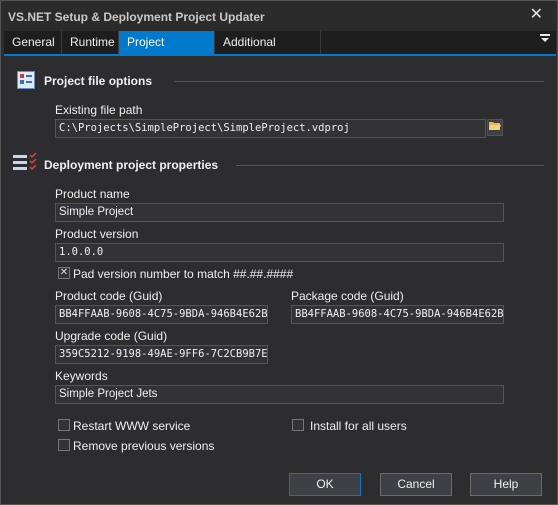  What do you see at coordinates (167, 51) in the screenshot?
I see `tab-project-options: Project Options` at bounding box center [167, 51].